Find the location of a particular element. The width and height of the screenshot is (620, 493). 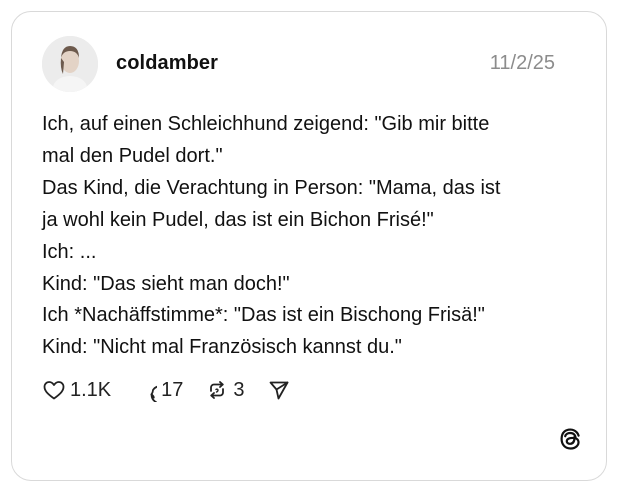

heart-icon is located at coordinates (54, 390).